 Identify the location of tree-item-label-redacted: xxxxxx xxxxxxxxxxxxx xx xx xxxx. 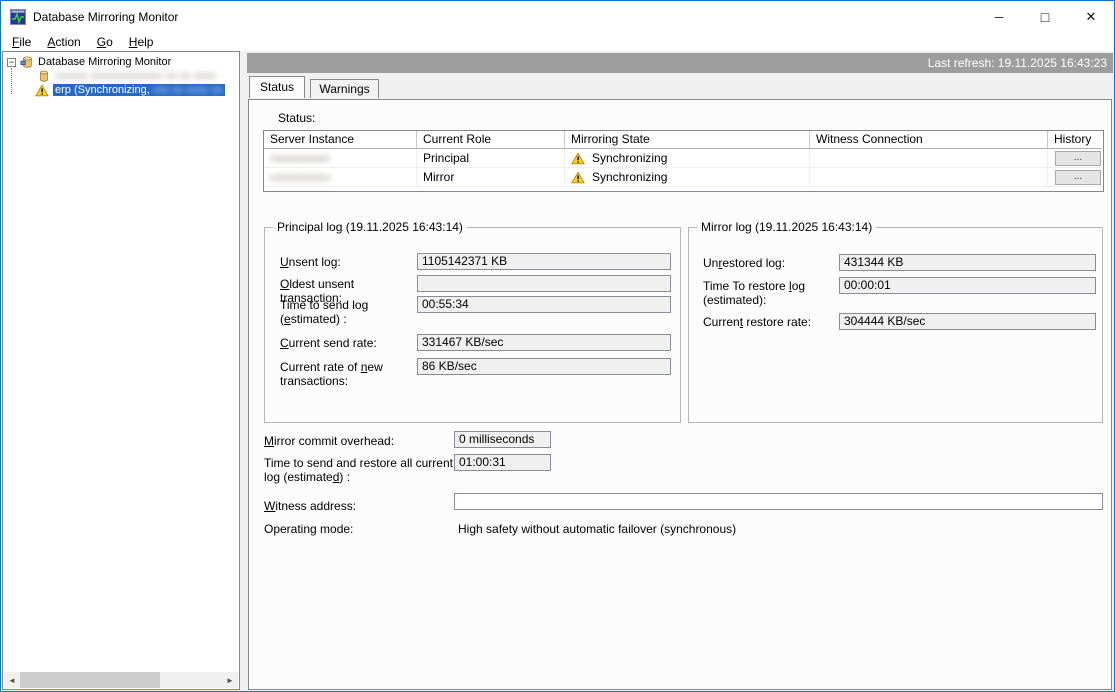
(135, 76).